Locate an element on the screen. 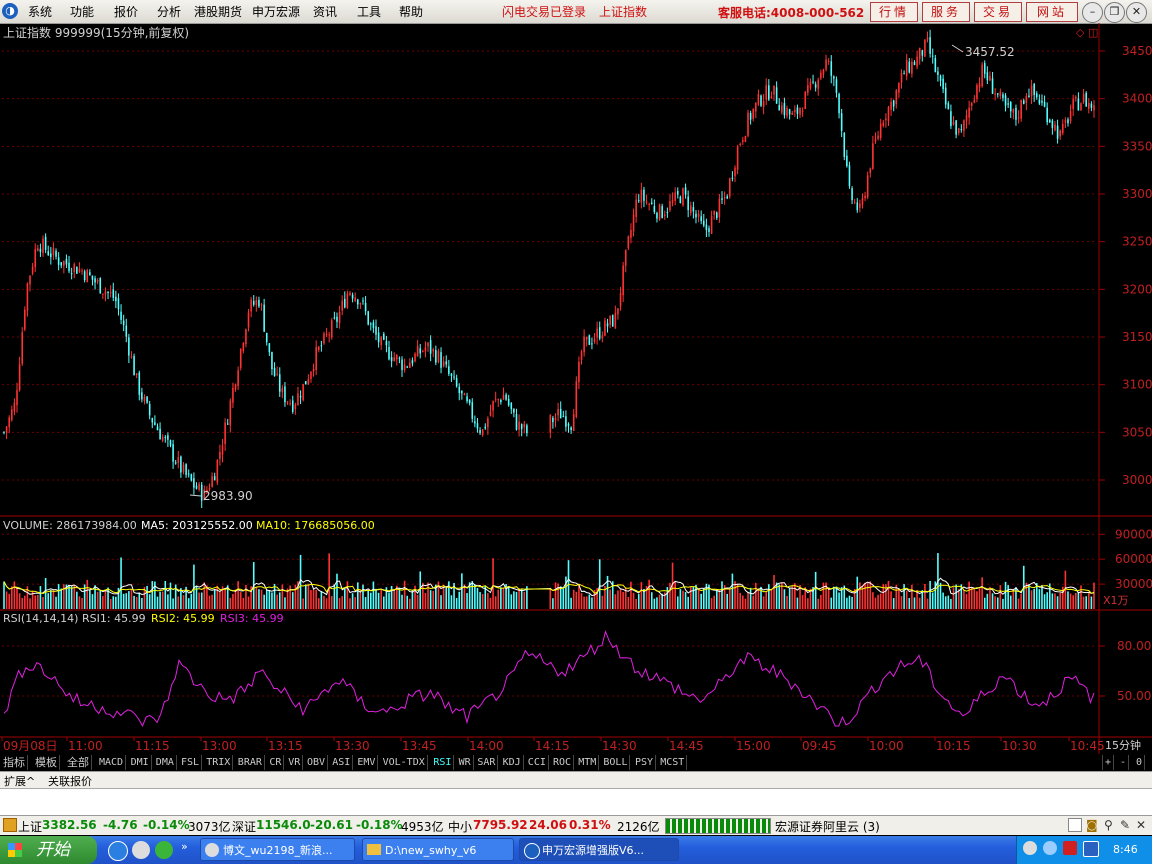 The height and width of the screenshot is (864, 1152). ie-quicklaunch-icon is located at coordinates (118, 851).